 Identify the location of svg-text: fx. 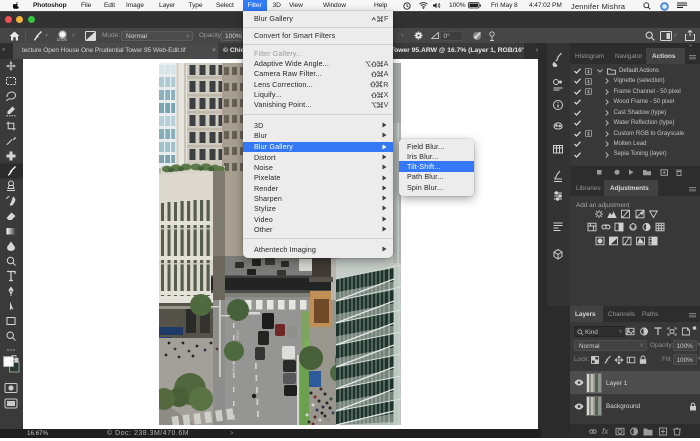
(605, 431).